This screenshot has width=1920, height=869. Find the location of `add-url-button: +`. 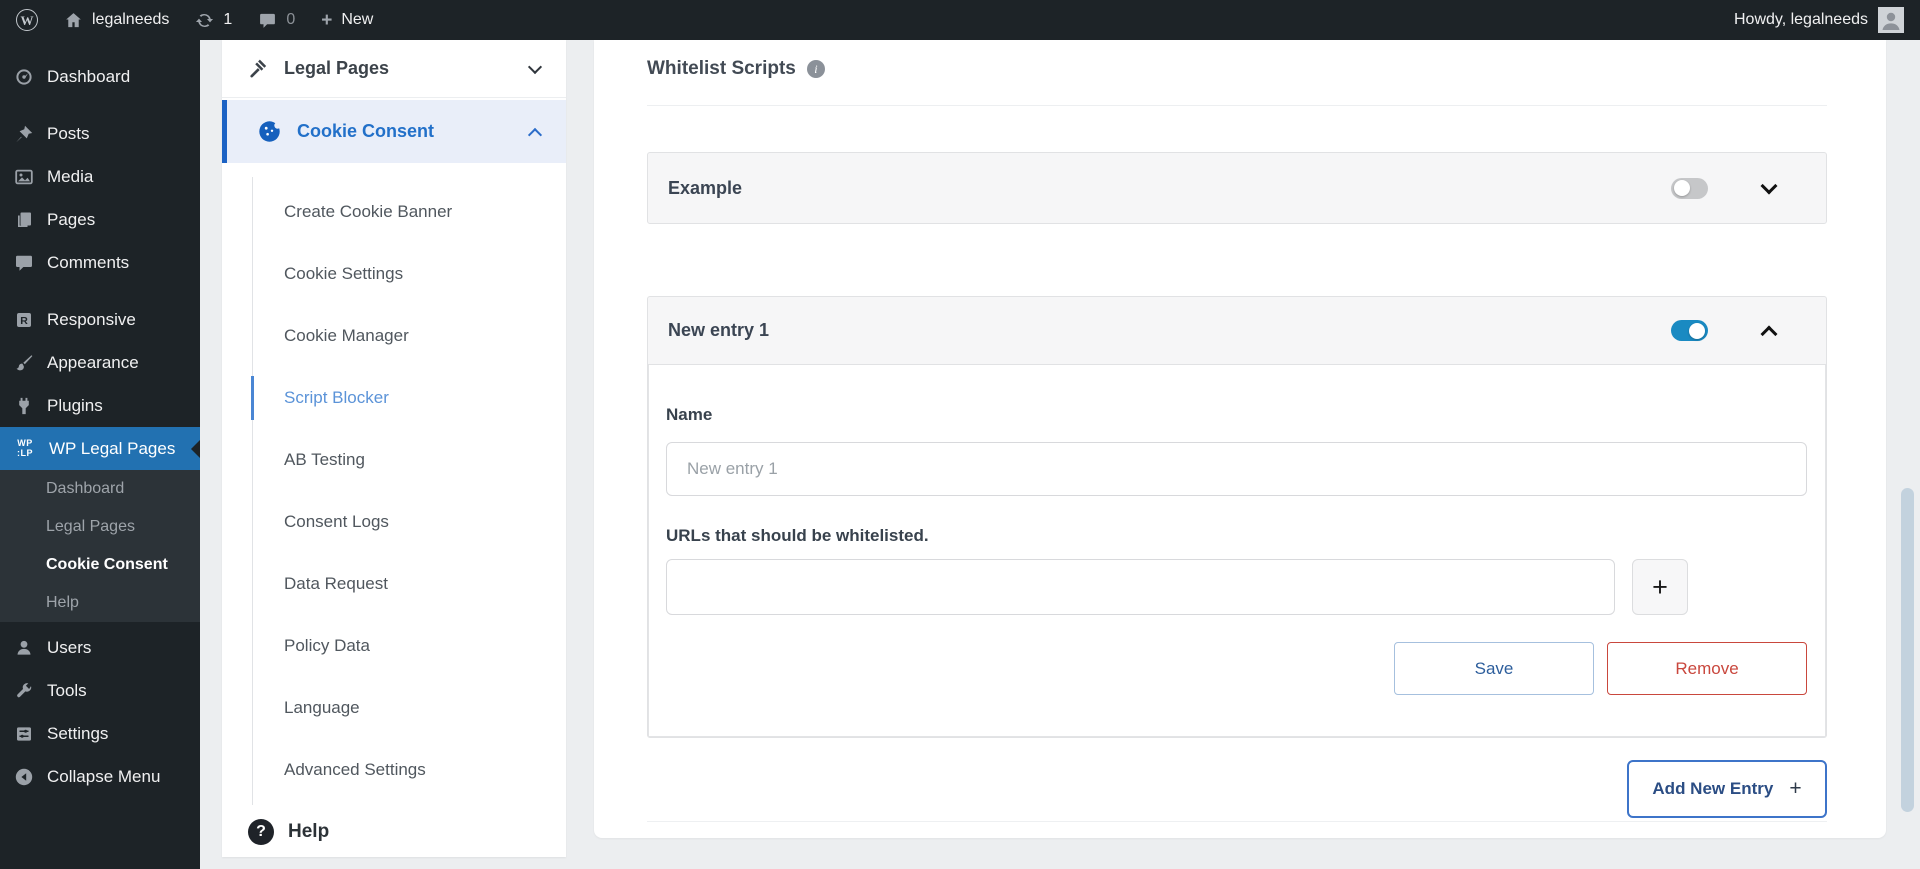

add-url-button: + is located at coordinates (1660, 587).